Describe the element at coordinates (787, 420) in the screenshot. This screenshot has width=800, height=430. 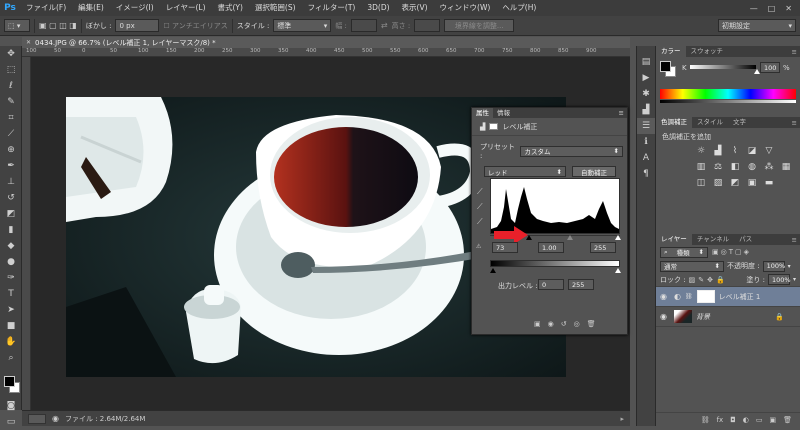
I see `delete-layer-icon: 🗑` at that location.